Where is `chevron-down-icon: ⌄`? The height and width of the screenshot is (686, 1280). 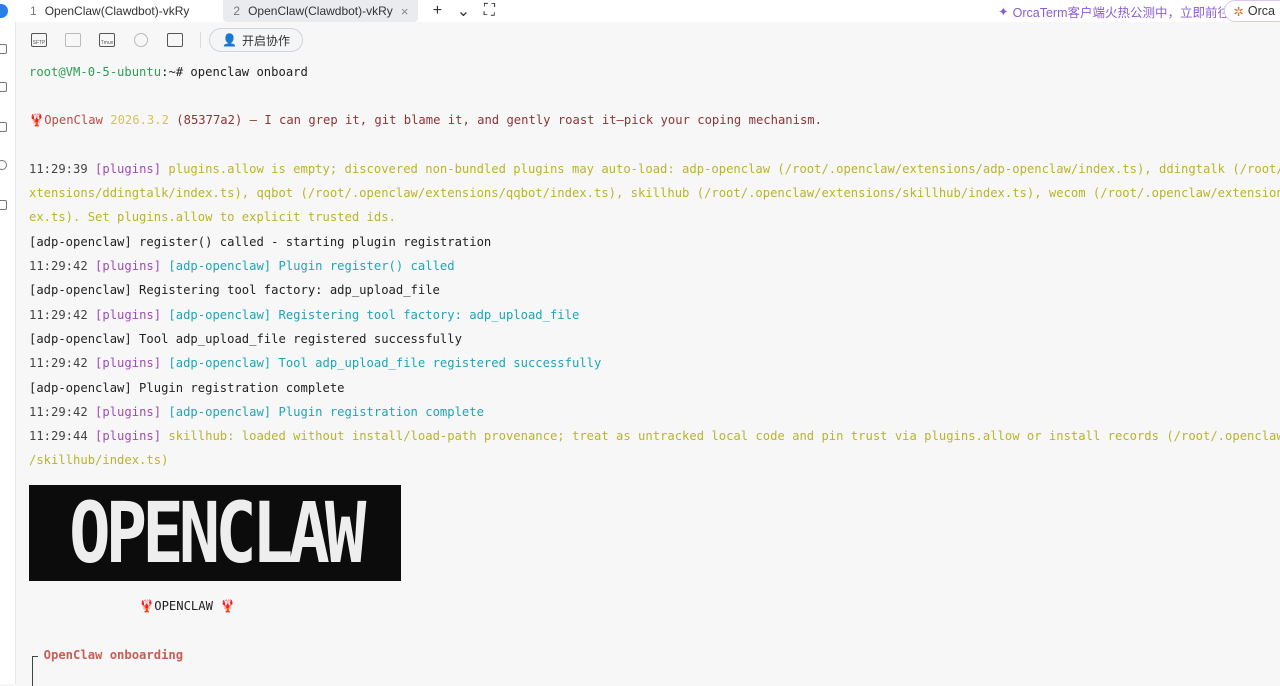
chevron-down-icon: ⌄ is located at coordinates (463, 11).